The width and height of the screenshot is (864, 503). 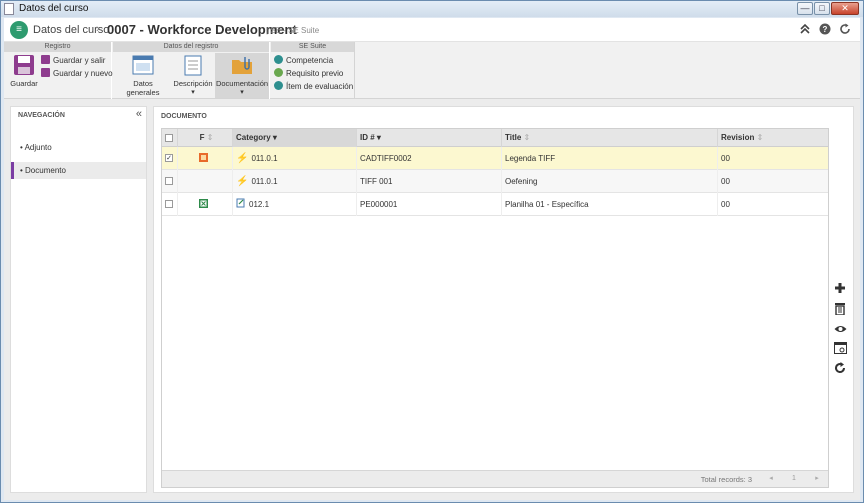 What do you see at coordinates (315, 73) in the screenshot?
I see `requisito-previo-label: Requisito previo` at bounding box center [315, 73].